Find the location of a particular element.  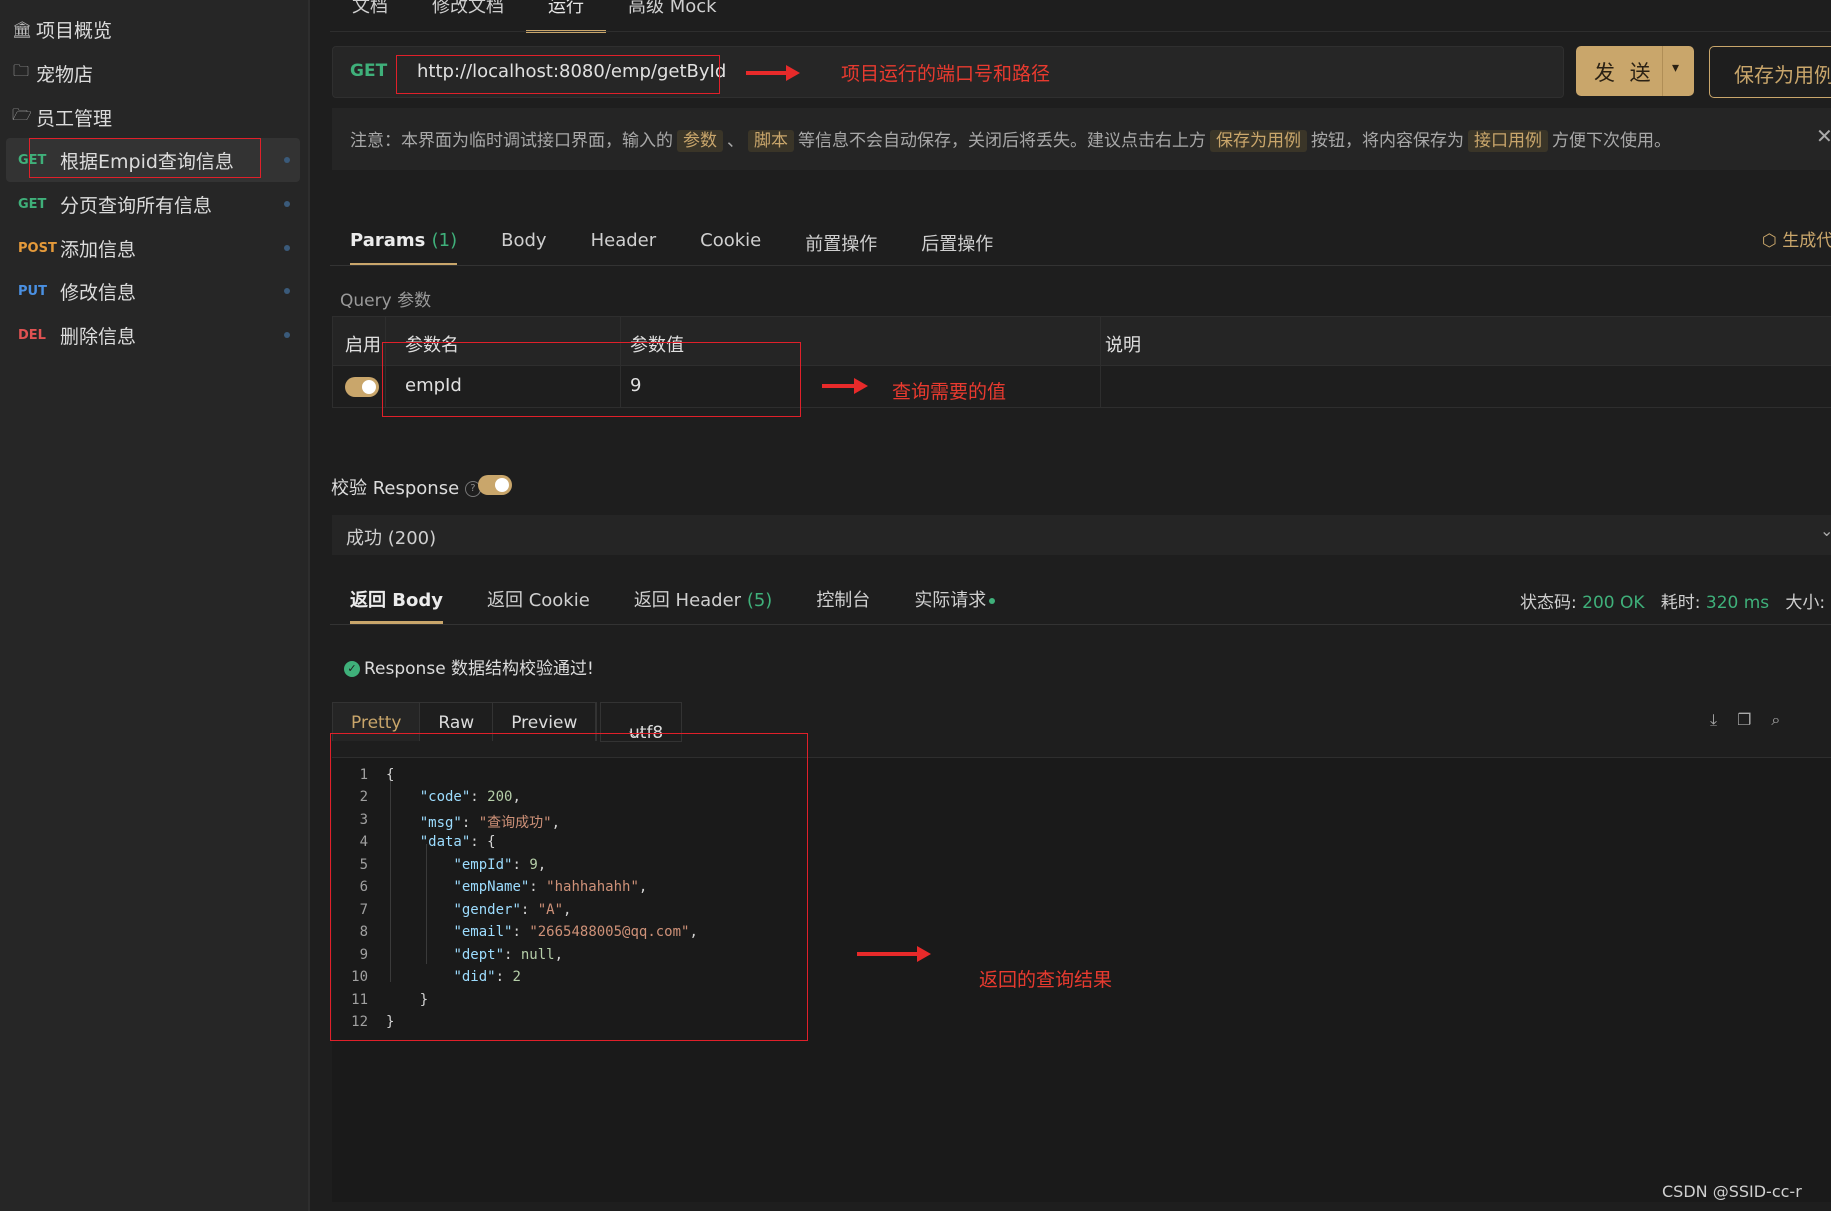

annotation-result-note: 返回的查询结果 is located at coordinates (1046, 980).